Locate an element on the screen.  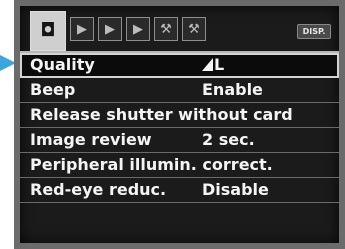
play-3-icon: ▶ is located at coordinates (138, 29).